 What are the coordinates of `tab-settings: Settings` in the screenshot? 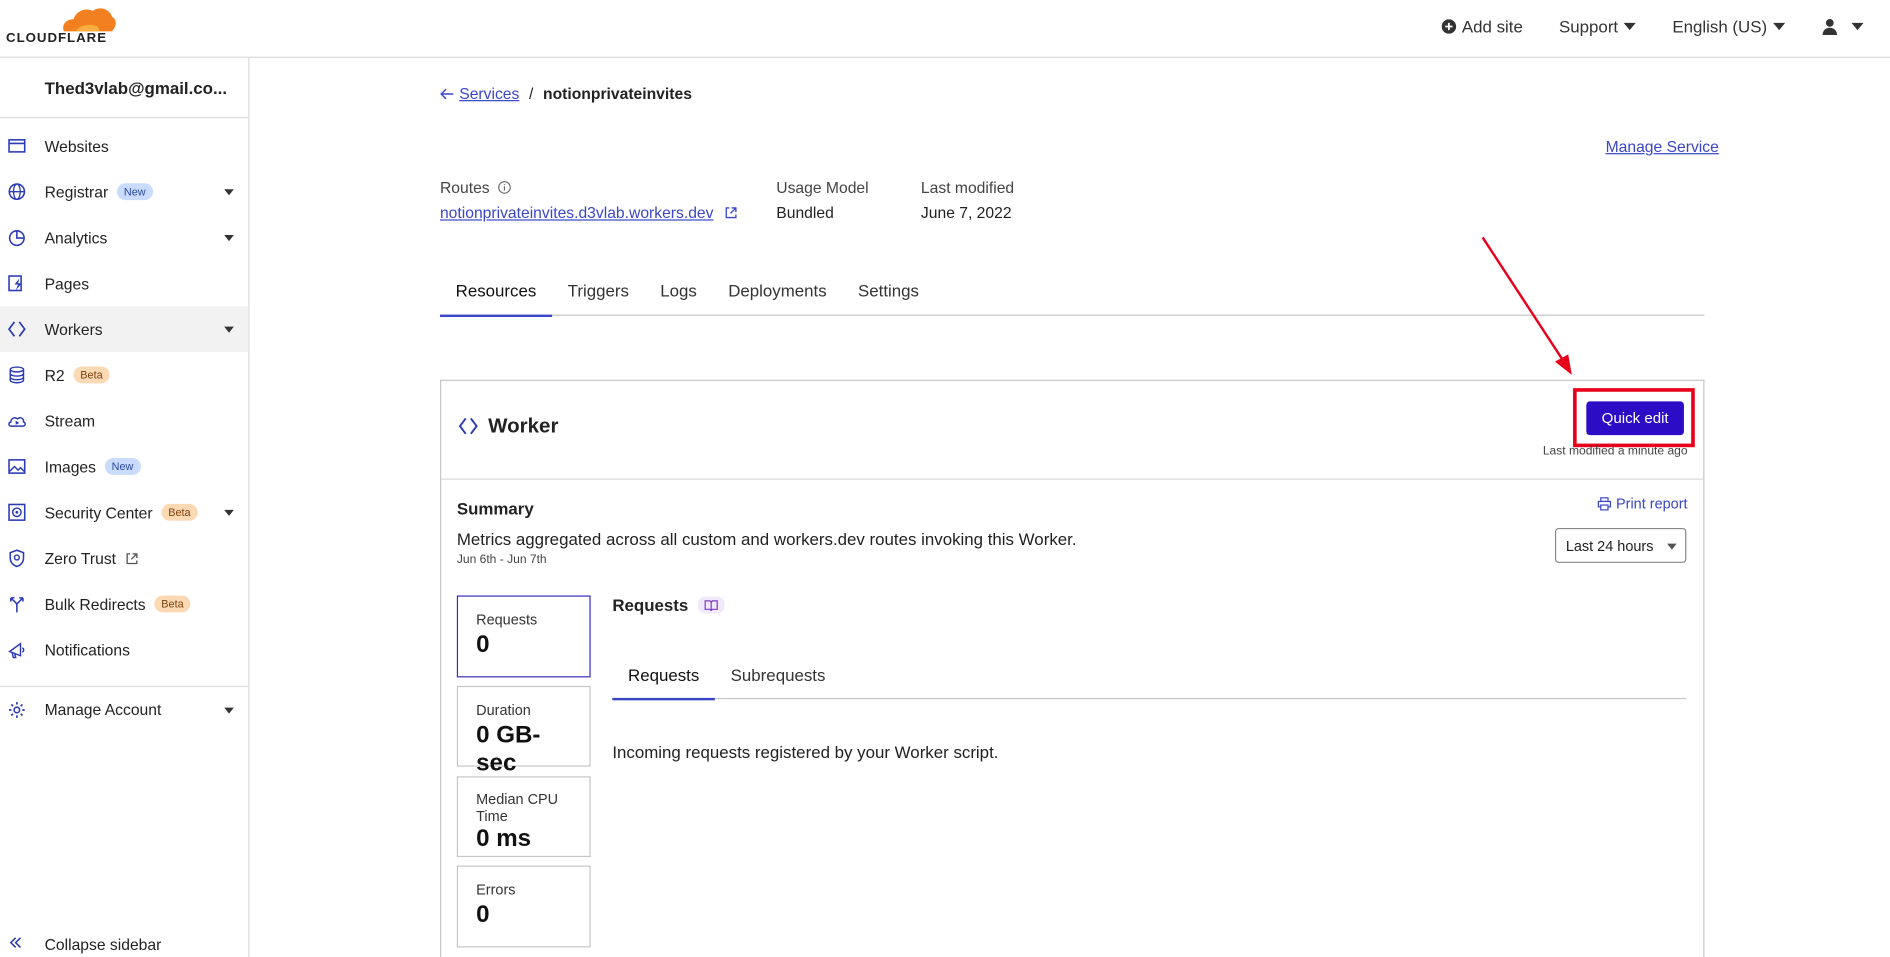 It's located at (888, 295).